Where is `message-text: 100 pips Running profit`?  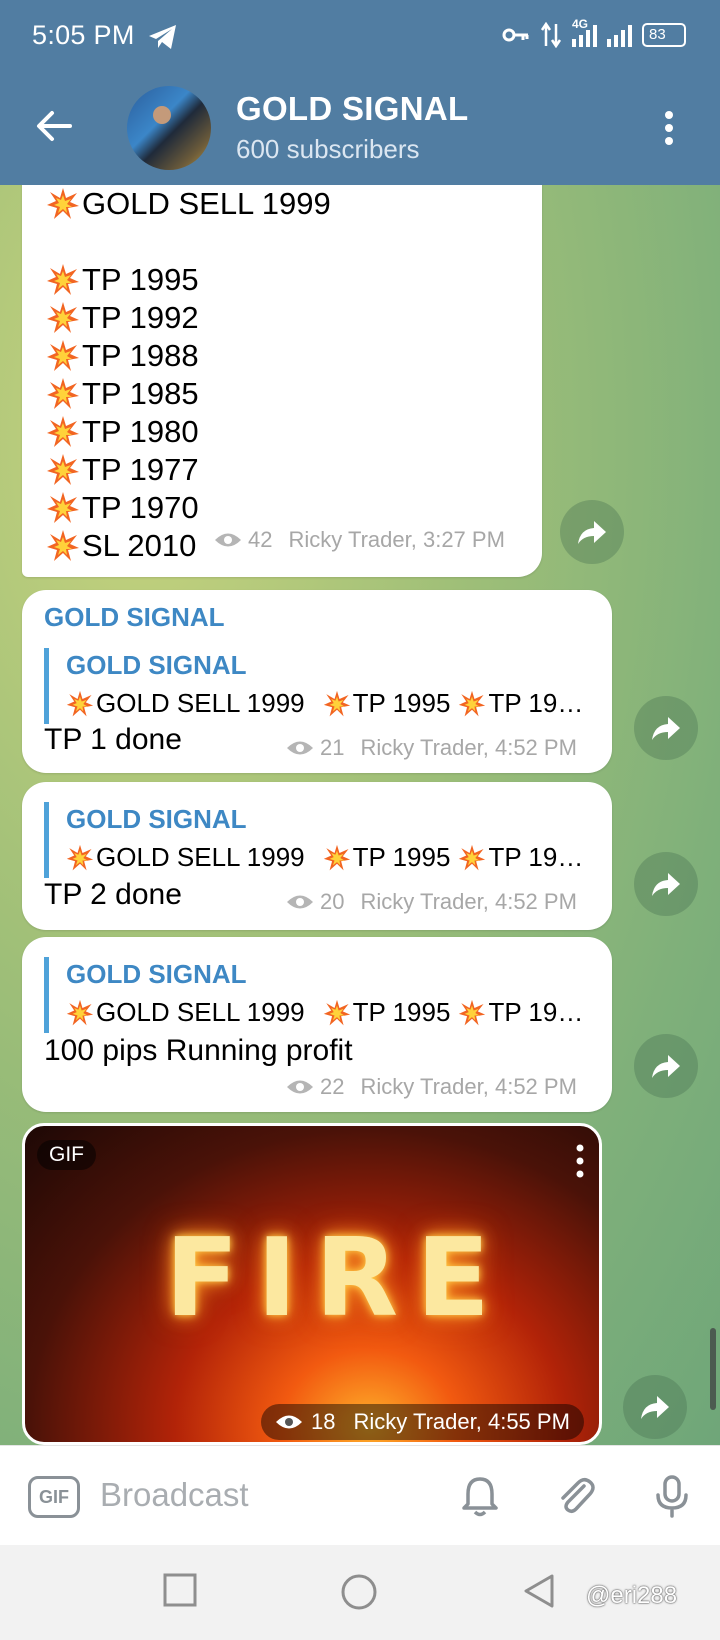 message-text: 100 pips Running profit is located at coordinates (198, 1050).